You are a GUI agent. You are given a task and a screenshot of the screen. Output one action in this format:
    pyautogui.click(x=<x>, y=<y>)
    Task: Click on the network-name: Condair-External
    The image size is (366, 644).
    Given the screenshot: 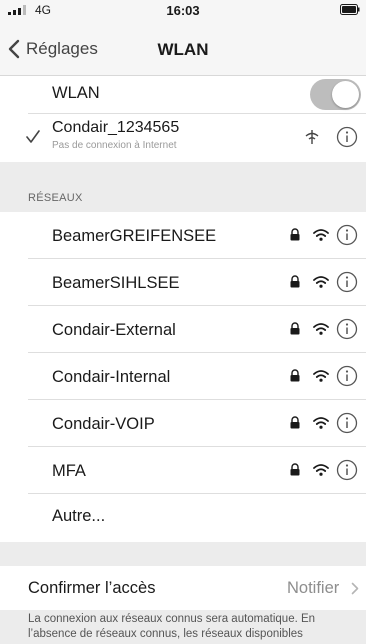 What is the action you would take?
    pyautogui.click(x=114, y=330)
    